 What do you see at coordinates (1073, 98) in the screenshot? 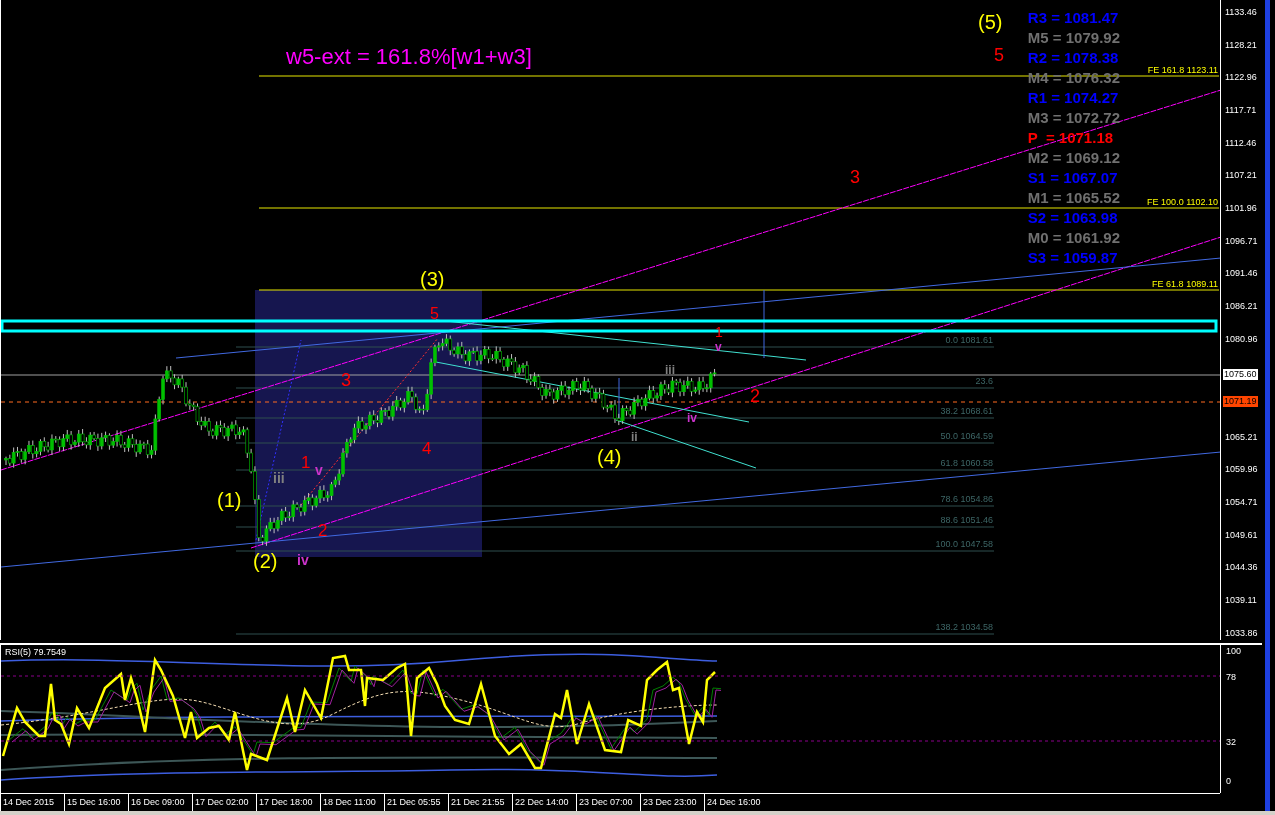
I see `pivot-label: R1 = 1074.27` at bounding box center [1073, 98].